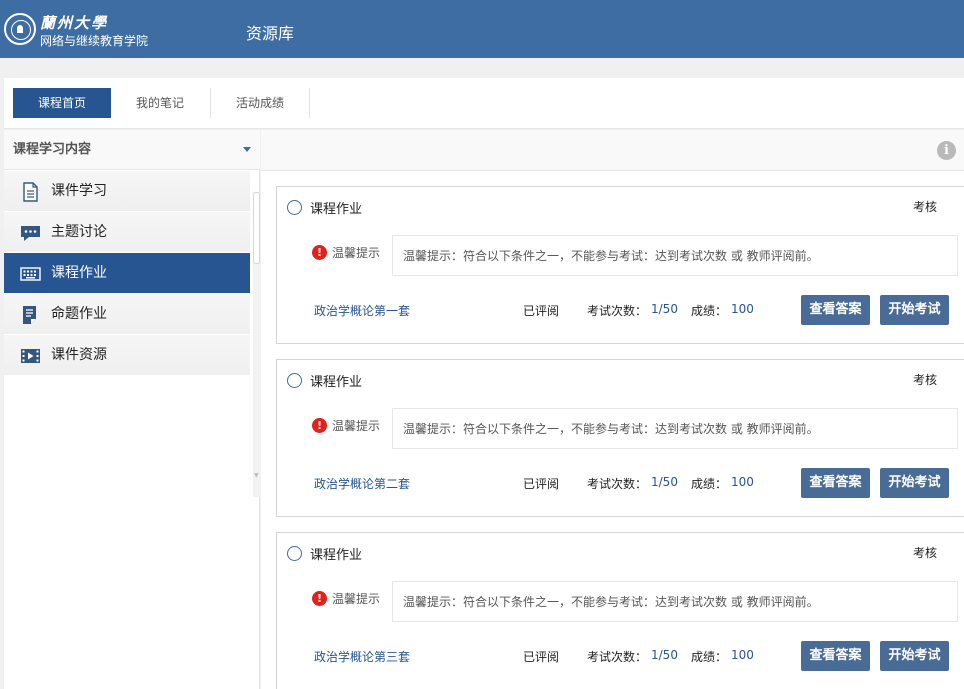 The width and height of the screenshot is (964, 689). What do you see at coordinates (62, 103) in the screenshot?
I see `tab-course-home: 课程首页` at bounding box center [62, 103].